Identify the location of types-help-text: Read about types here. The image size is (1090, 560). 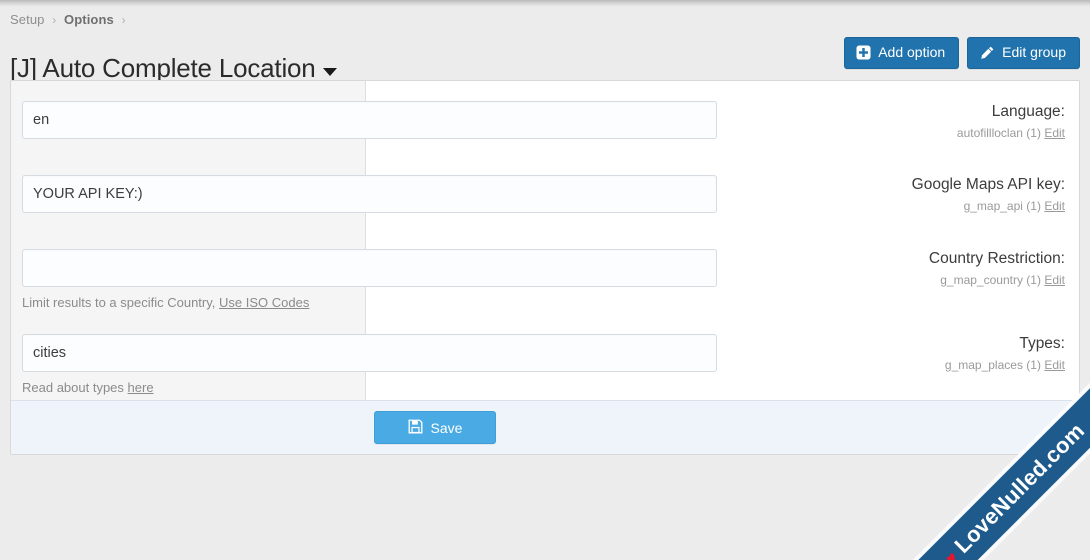
(550, 387).